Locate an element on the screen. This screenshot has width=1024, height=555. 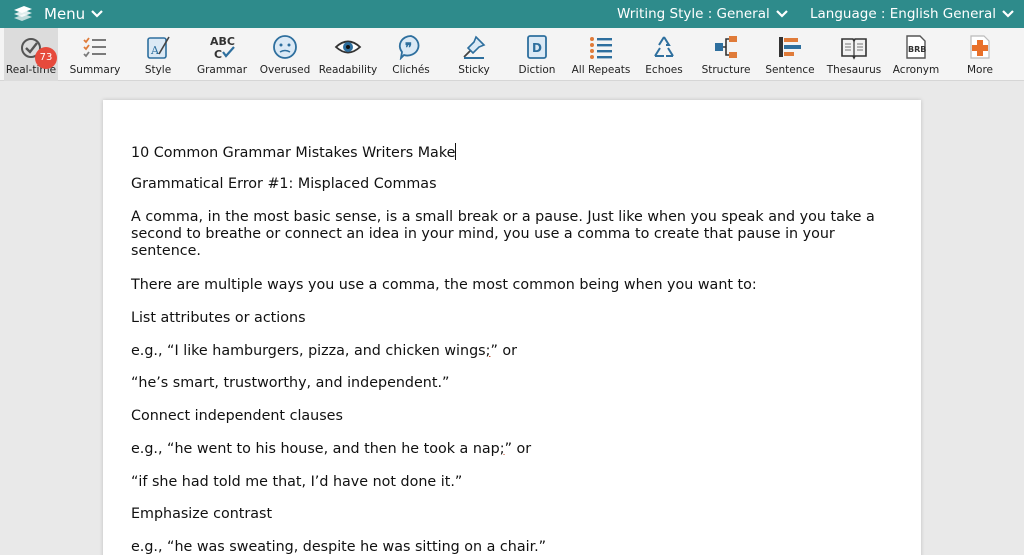
tool-grammar: ABC C Grammar is located at coordinates (222, 54).